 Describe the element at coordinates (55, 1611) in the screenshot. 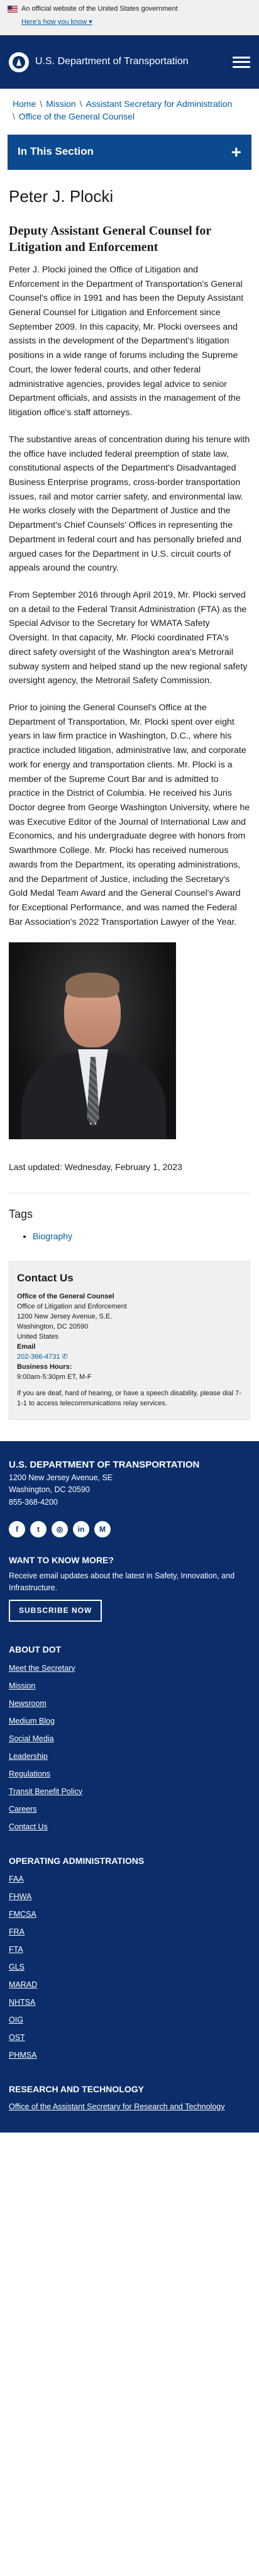

I see `subscribe-button: SUBSCRIBE NOW` at that location.